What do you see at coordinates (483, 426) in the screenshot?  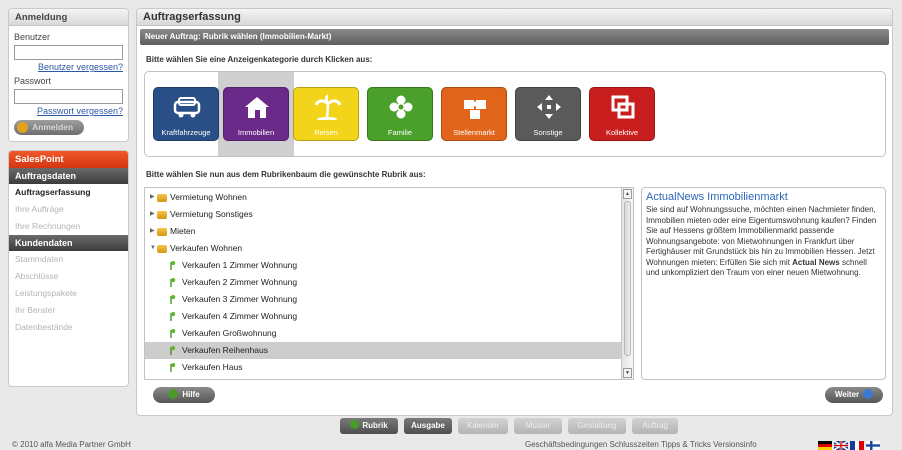 I see `step-kalender: Kalender` at bounding box center [483, 426].